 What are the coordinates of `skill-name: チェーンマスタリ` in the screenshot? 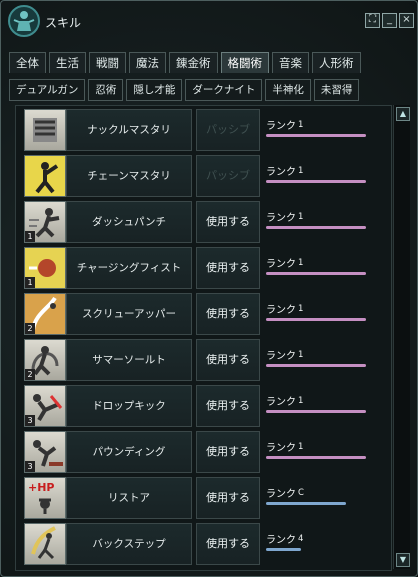 It's located at (129, 176).